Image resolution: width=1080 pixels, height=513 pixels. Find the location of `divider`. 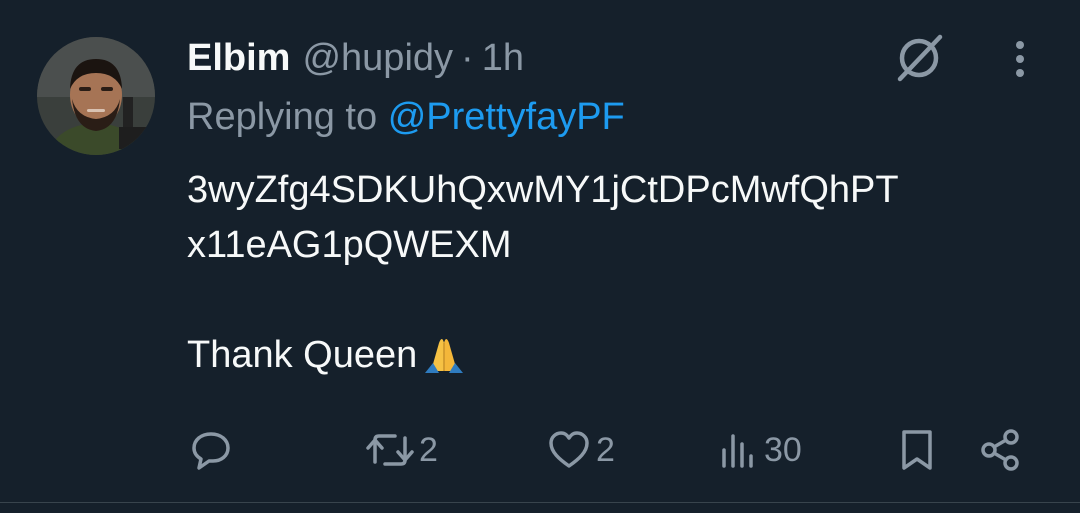

divider is located at coordinates (540, 502).